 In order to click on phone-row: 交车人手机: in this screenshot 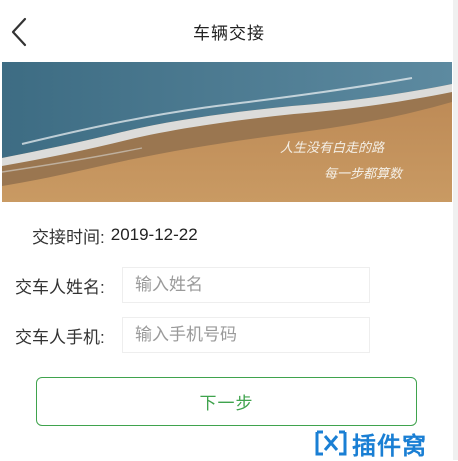, I will do `click(229, 335)`.